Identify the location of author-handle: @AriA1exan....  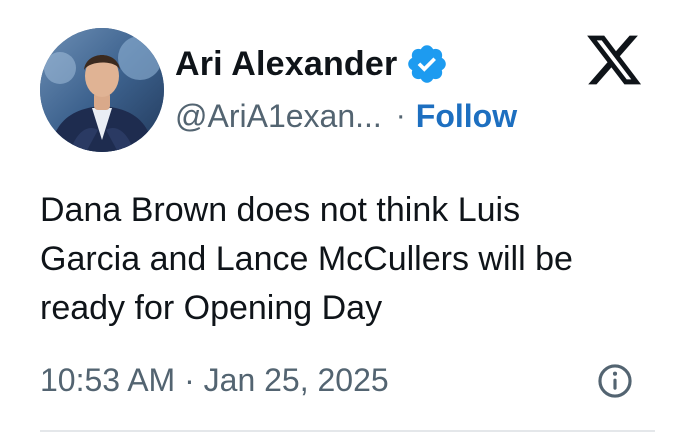
(278, 116).